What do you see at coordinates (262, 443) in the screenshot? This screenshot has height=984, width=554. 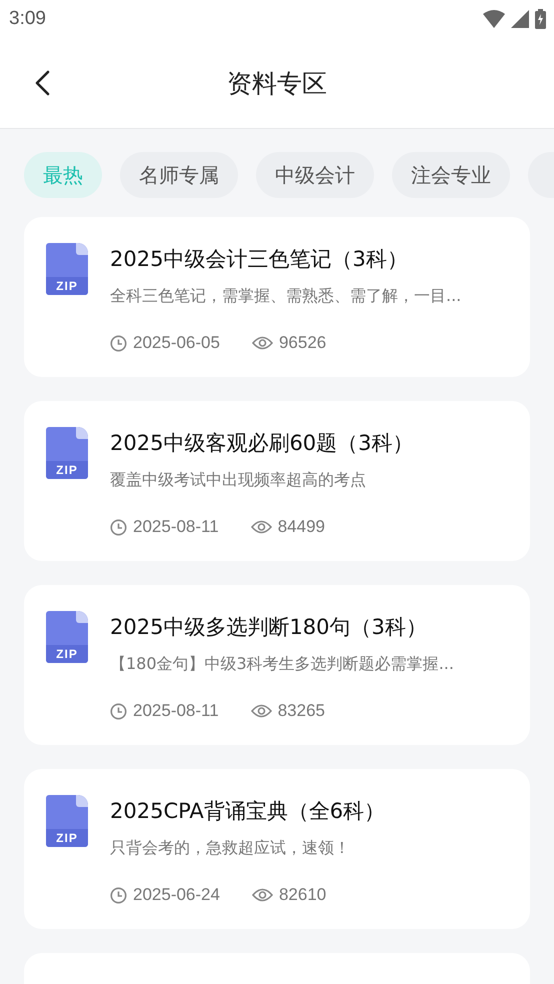 I see `file-title: 2025中级客观必刷60题（3科）` at bounding box center [262, 443].